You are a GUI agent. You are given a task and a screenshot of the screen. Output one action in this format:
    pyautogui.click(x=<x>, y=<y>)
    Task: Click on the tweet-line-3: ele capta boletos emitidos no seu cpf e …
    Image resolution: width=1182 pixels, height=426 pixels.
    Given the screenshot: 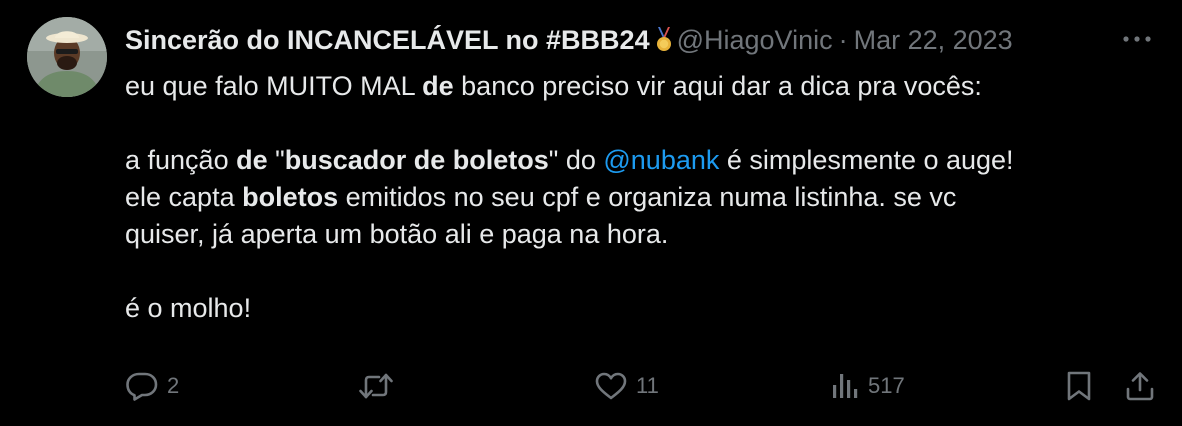 What is the action you would take?
    pyautogui.click(x=640, y=197)
    